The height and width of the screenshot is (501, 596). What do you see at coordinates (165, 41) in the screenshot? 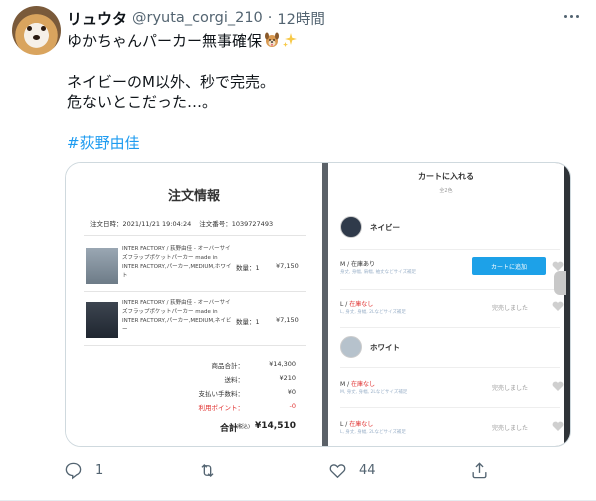
I see `tweet-line-1-text: ゆかちゃんパーカー無事確保` at bounding box center [165, 41].